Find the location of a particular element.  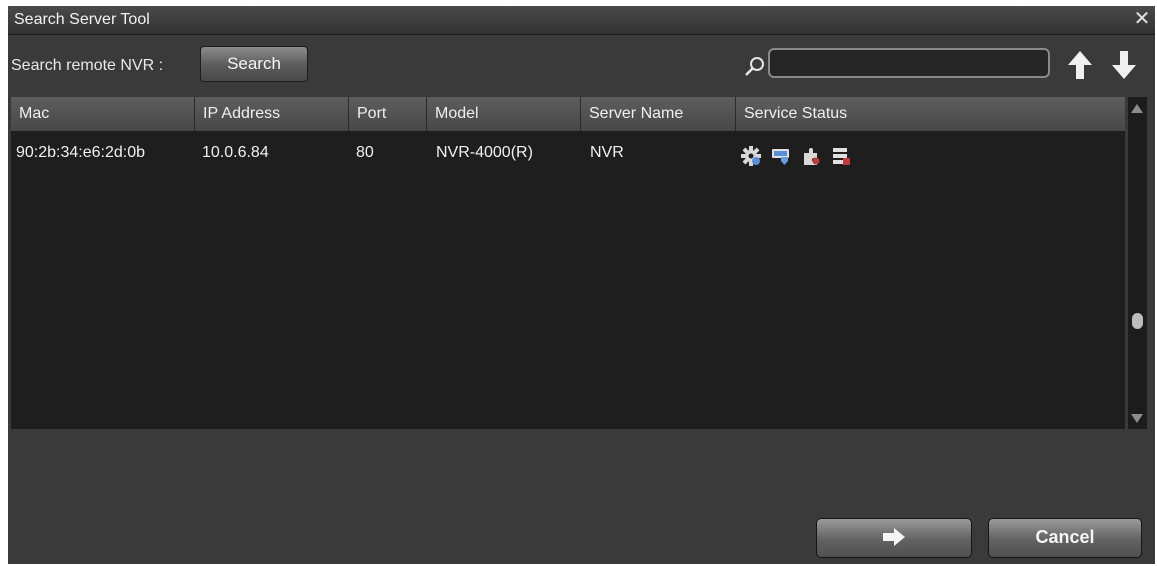

column-header-port: Port is located at coordinates (388, 114).